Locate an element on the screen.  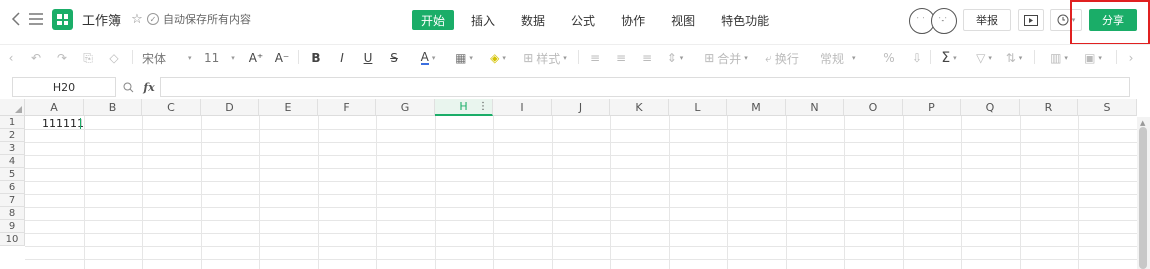
report-button: 举报 is located at coordinates (987, 20).